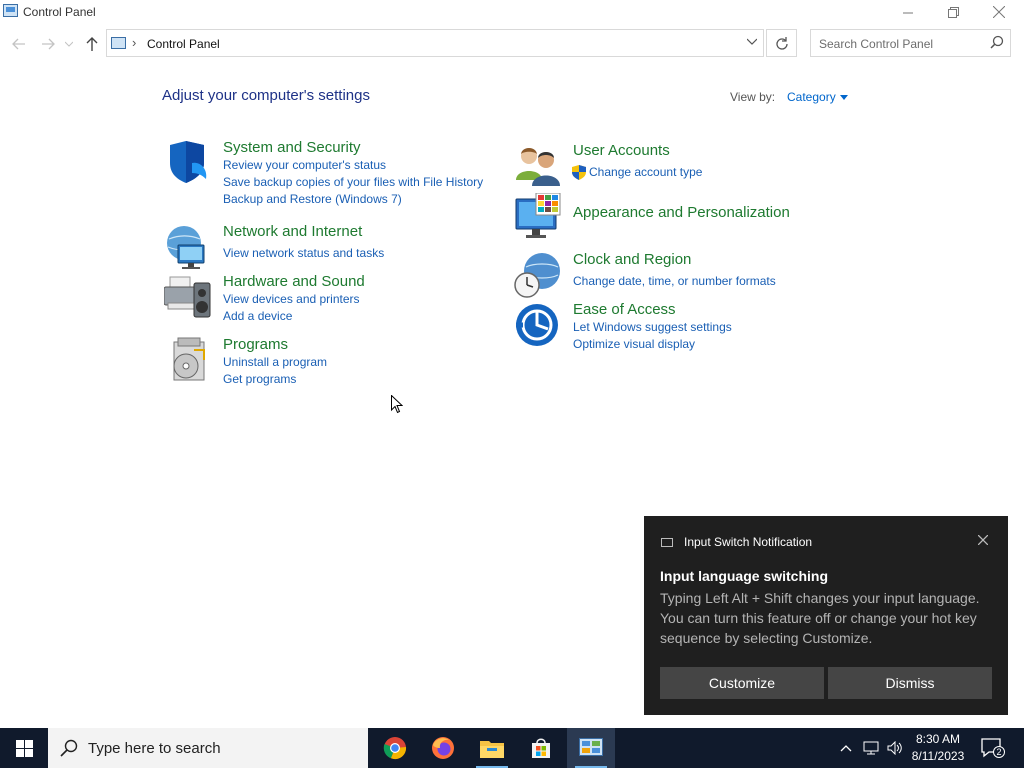  Describe the element at coordinates (753, 97) in the screenshot. I see `view-by-label: View by:` at that location.